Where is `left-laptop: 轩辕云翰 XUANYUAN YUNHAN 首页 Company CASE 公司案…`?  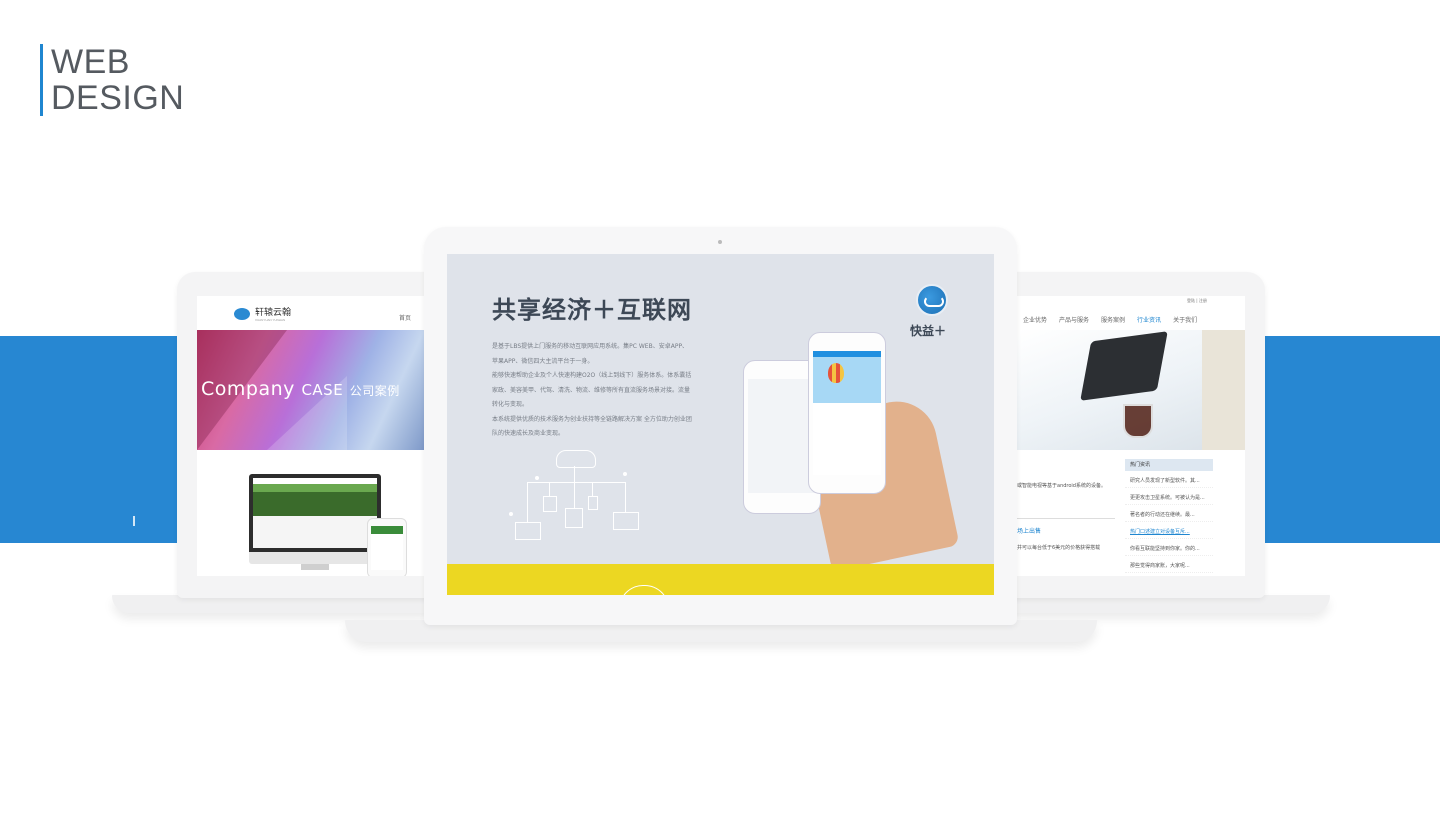
left-laptop: 轩辕云翰 XUANYUAN YUNHAN 首页 Company CASE 公司案… is located at coordinates (312, 435).